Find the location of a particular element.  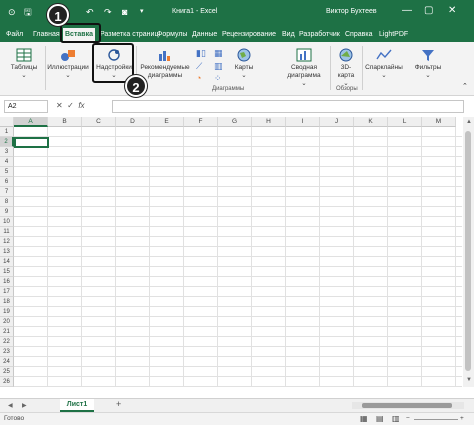

pivot-chart-button: Сводная диаграмма ⌄ is located at coordinates (304, 68).